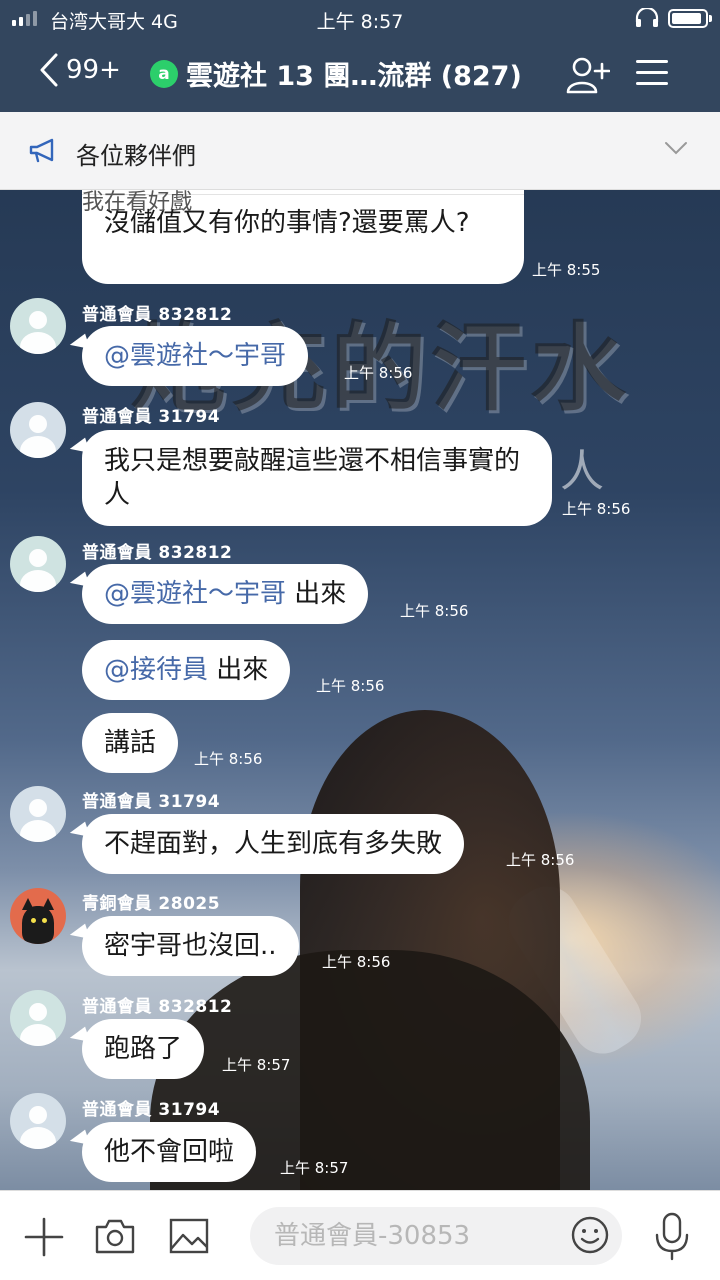 The image size is (720, 1280). What do you see at coordinates (676, 148) in the screenshot?
I see `chevron-down-icon` at bounding box center [676, 148].